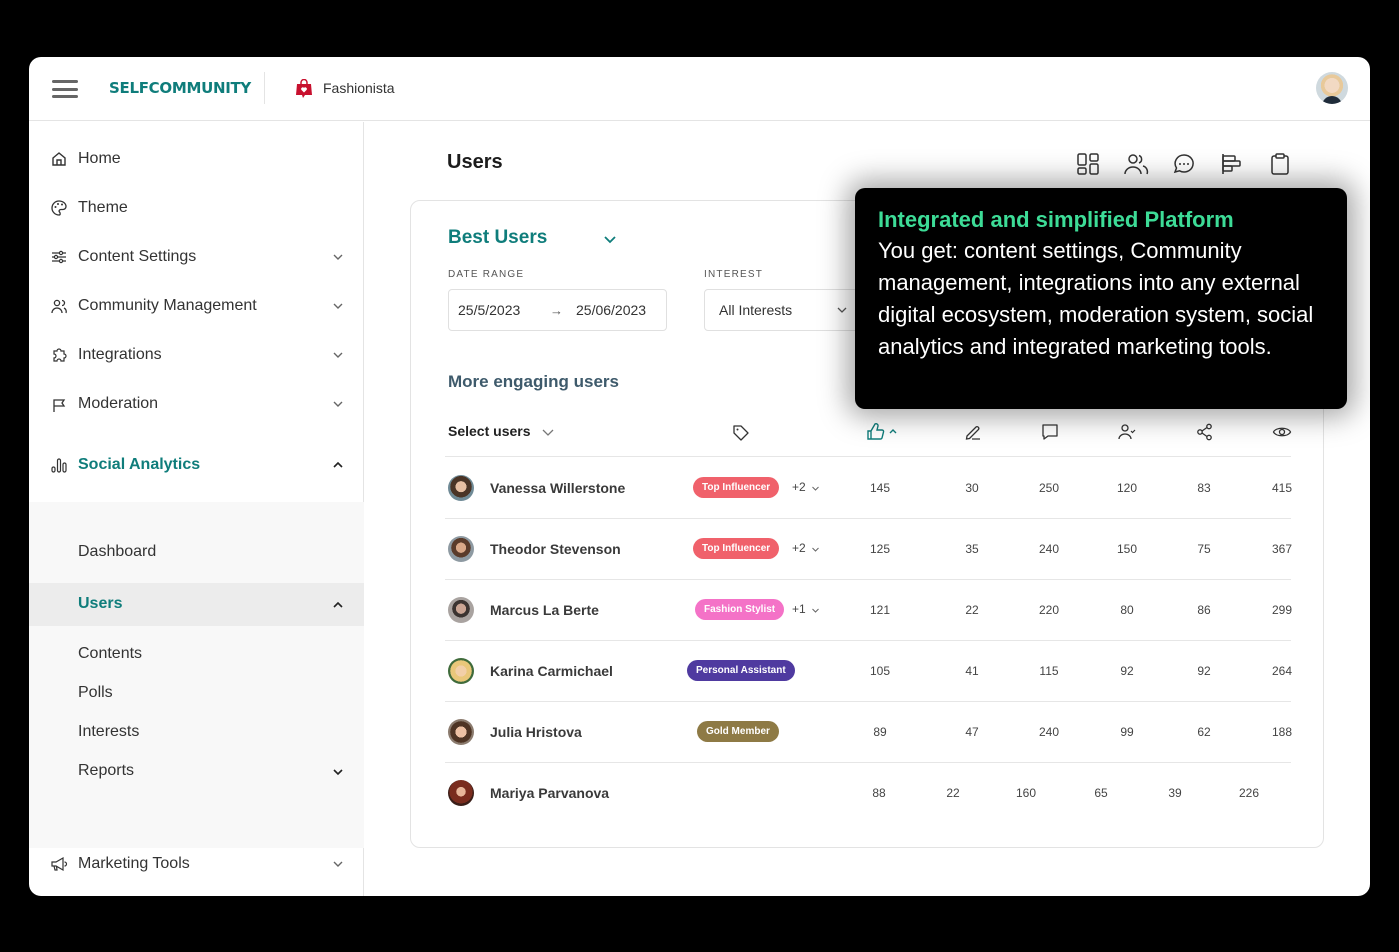 Image resolution: width=1399 pixels, height=952 pixels. Describe the element at coordinates (196, 694) in the screenshot. I see `submenu-item-polls: Polls` at that location.